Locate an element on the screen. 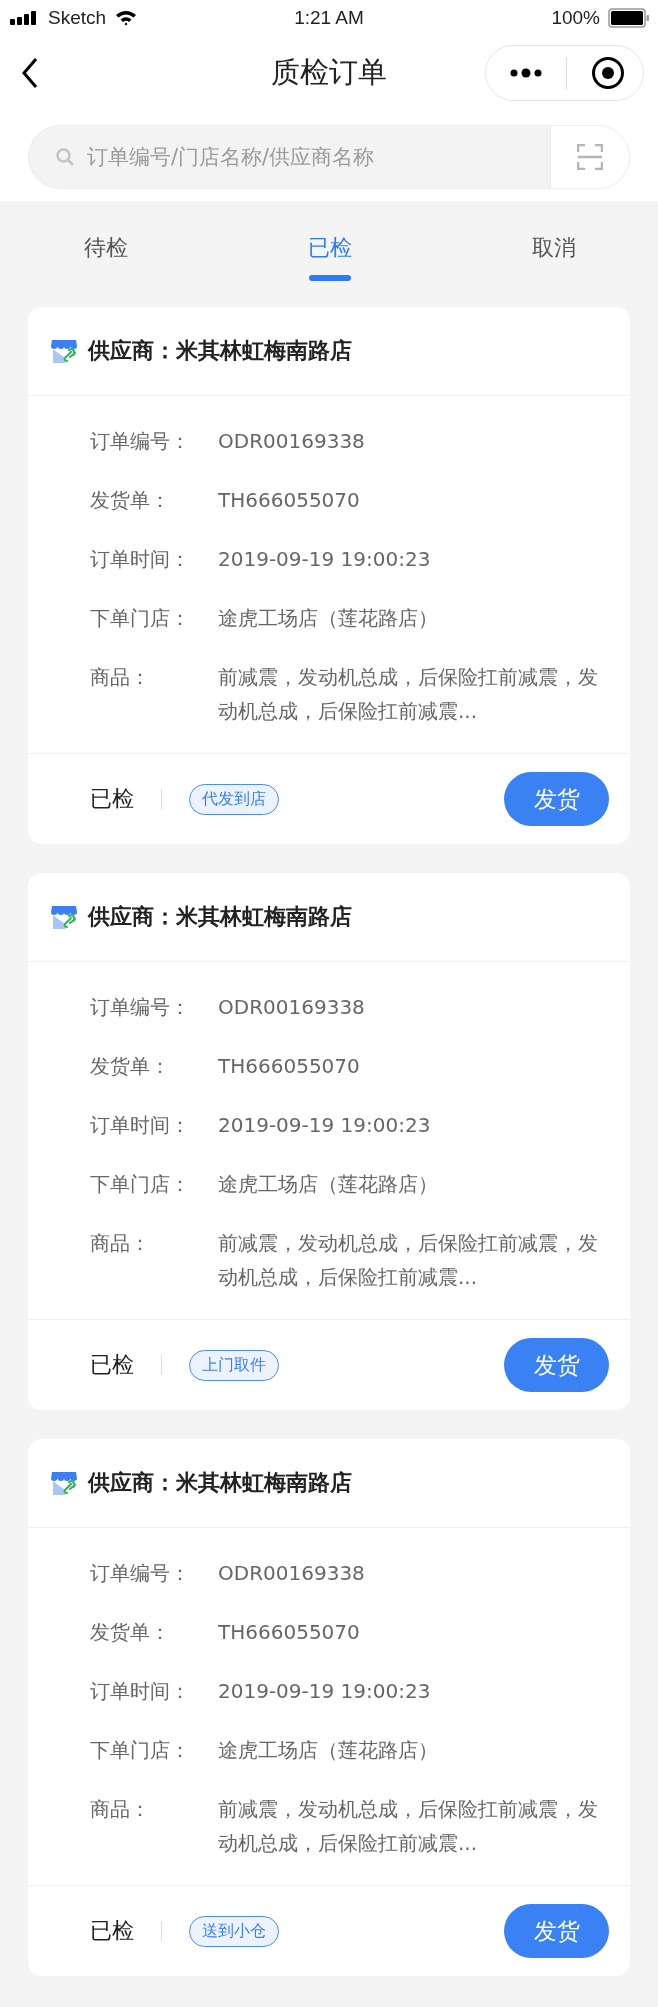 Image resolution: width=658 pixels, height=2007 pixels. carrier-name: Sketch is located at coordinates (77, 18).